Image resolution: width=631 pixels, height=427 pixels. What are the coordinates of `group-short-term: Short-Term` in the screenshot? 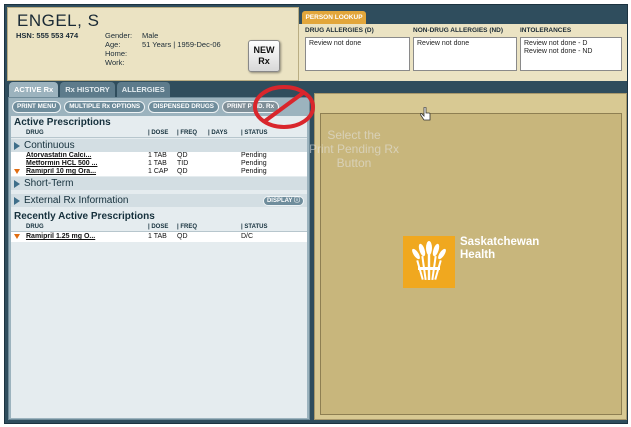 It's located at (159, 183).